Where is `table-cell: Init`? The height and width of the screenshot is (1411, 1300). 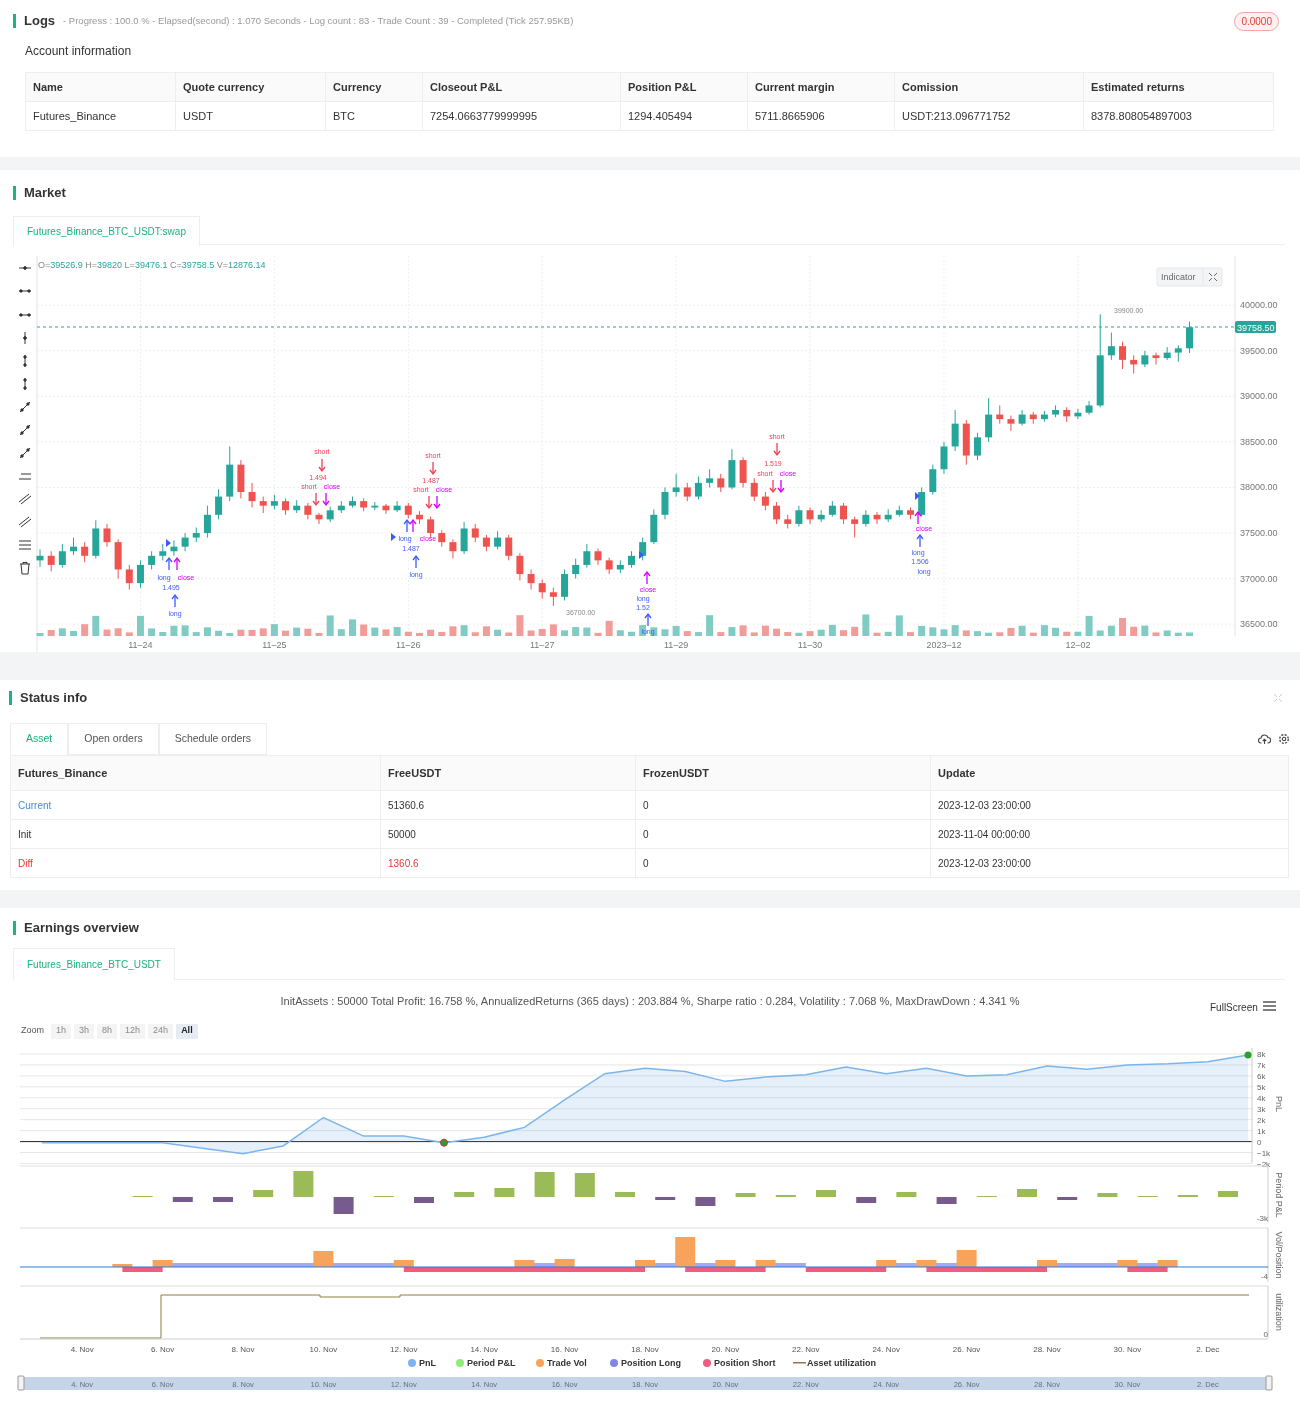
table-cell: Init is located at coordinates (195, 834).